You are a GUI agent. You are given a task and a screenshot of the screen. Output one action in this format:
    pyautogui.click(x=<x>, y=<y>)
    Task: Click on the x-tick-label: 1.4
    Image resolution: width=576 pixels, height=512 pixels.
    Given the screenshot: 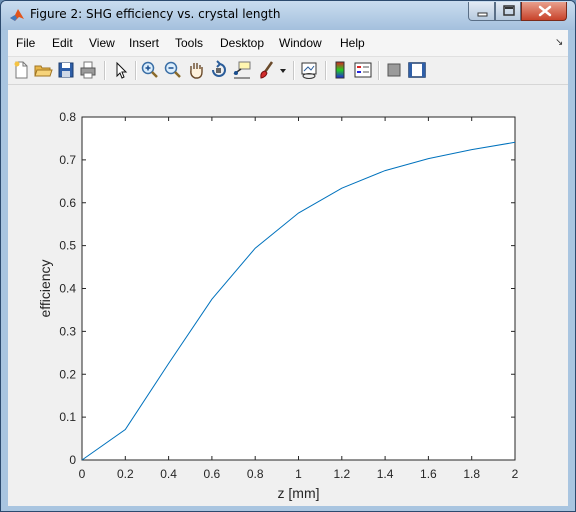 What is the action you would take?
    pyautogui.click(x=385, y=474)
    